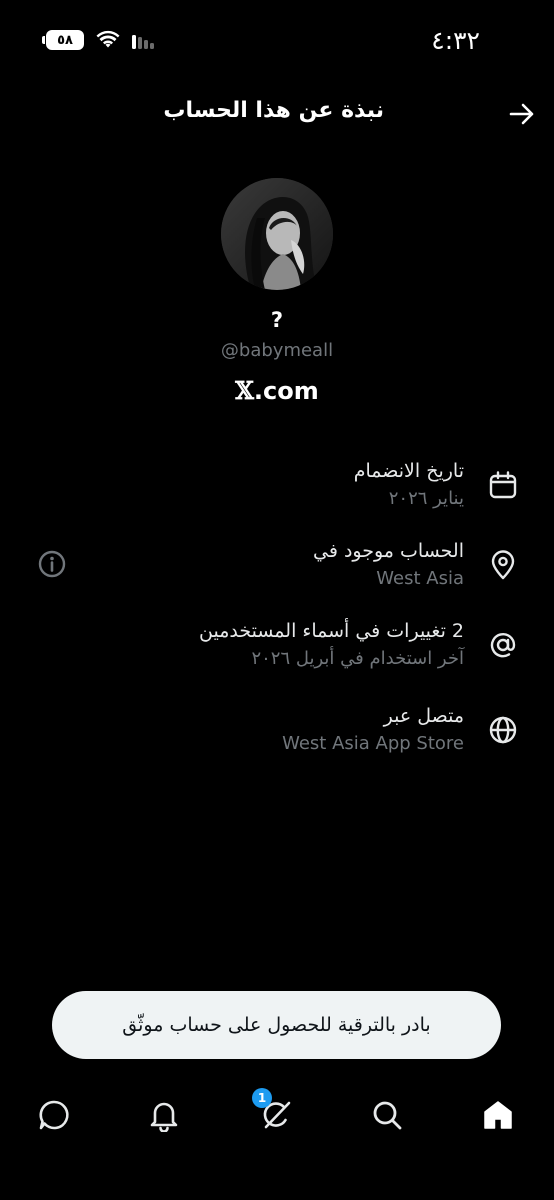 This screenshot has width=554, height=1200. I want to click on back-button, so click(522, 114).